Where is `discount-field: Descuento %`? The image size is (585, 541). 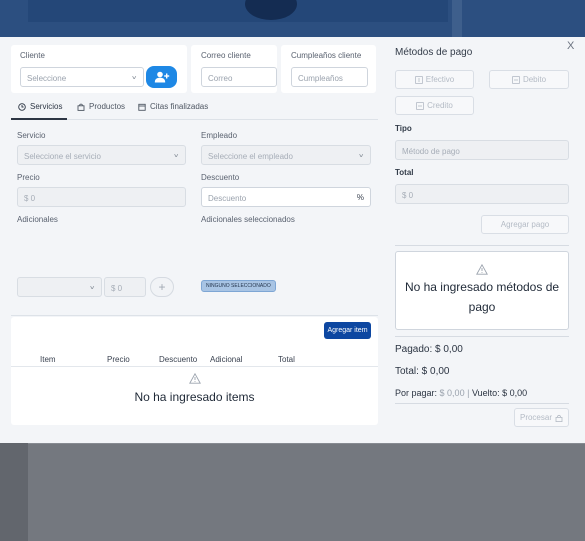 discount-field: Descuento % is located at coordinates (286, 197).